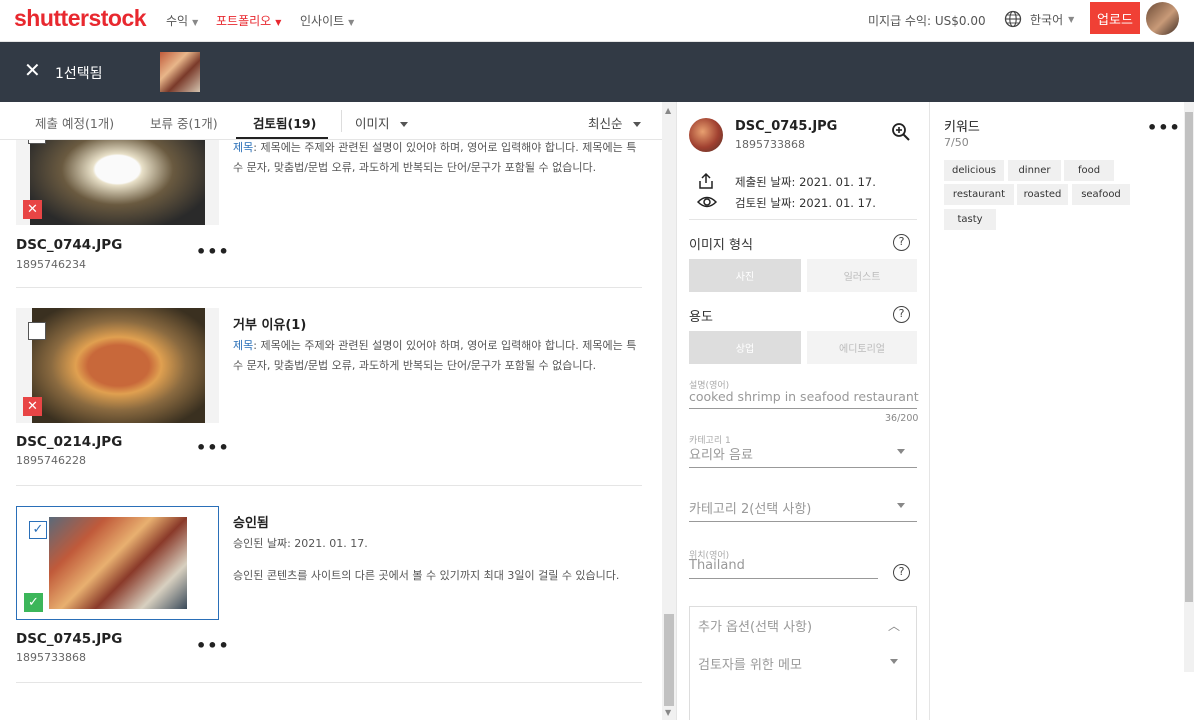 This screenshot has height=720, width=1194. What do you see at coordinates (717, 565) in the screenshot?
I see `location-input: Thailand` at bounding box center [717, 565].